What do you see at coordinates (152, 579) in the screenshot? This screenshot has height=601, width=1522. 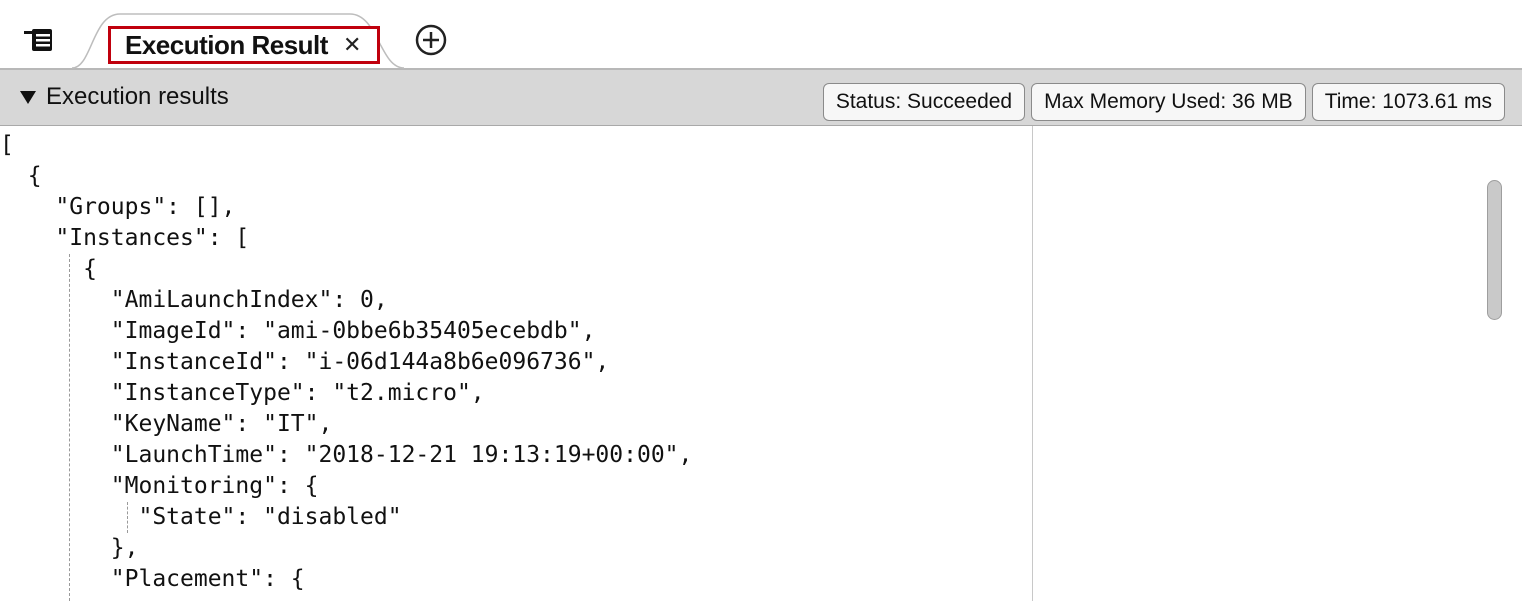 I see `code-line: "Placement": {` at bounding box center [152, 579].